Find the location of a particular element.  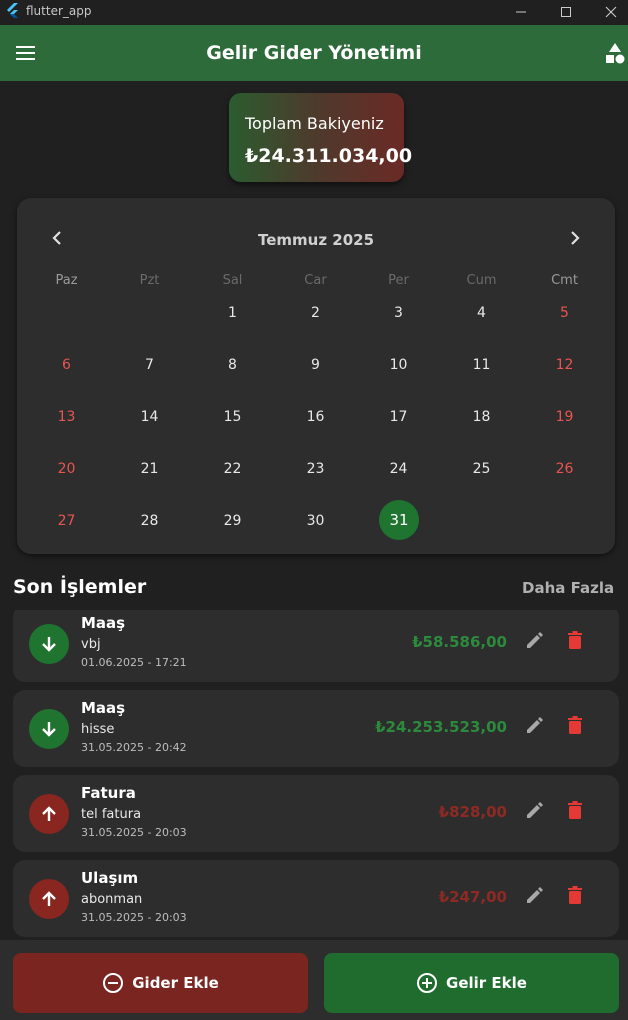

add-expense-button: Gider Ekle is located at coordinates (160, 983).